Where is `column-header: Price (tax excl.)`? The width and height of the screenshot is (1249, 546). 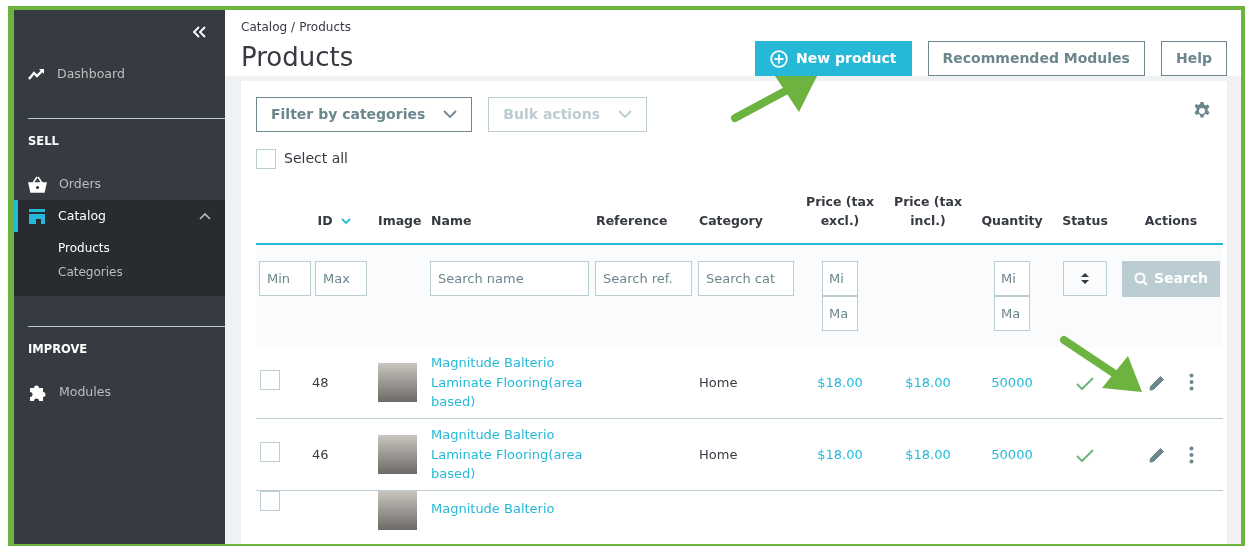
column-header: Price (tax excl.) is located at coordinates (839, 211).